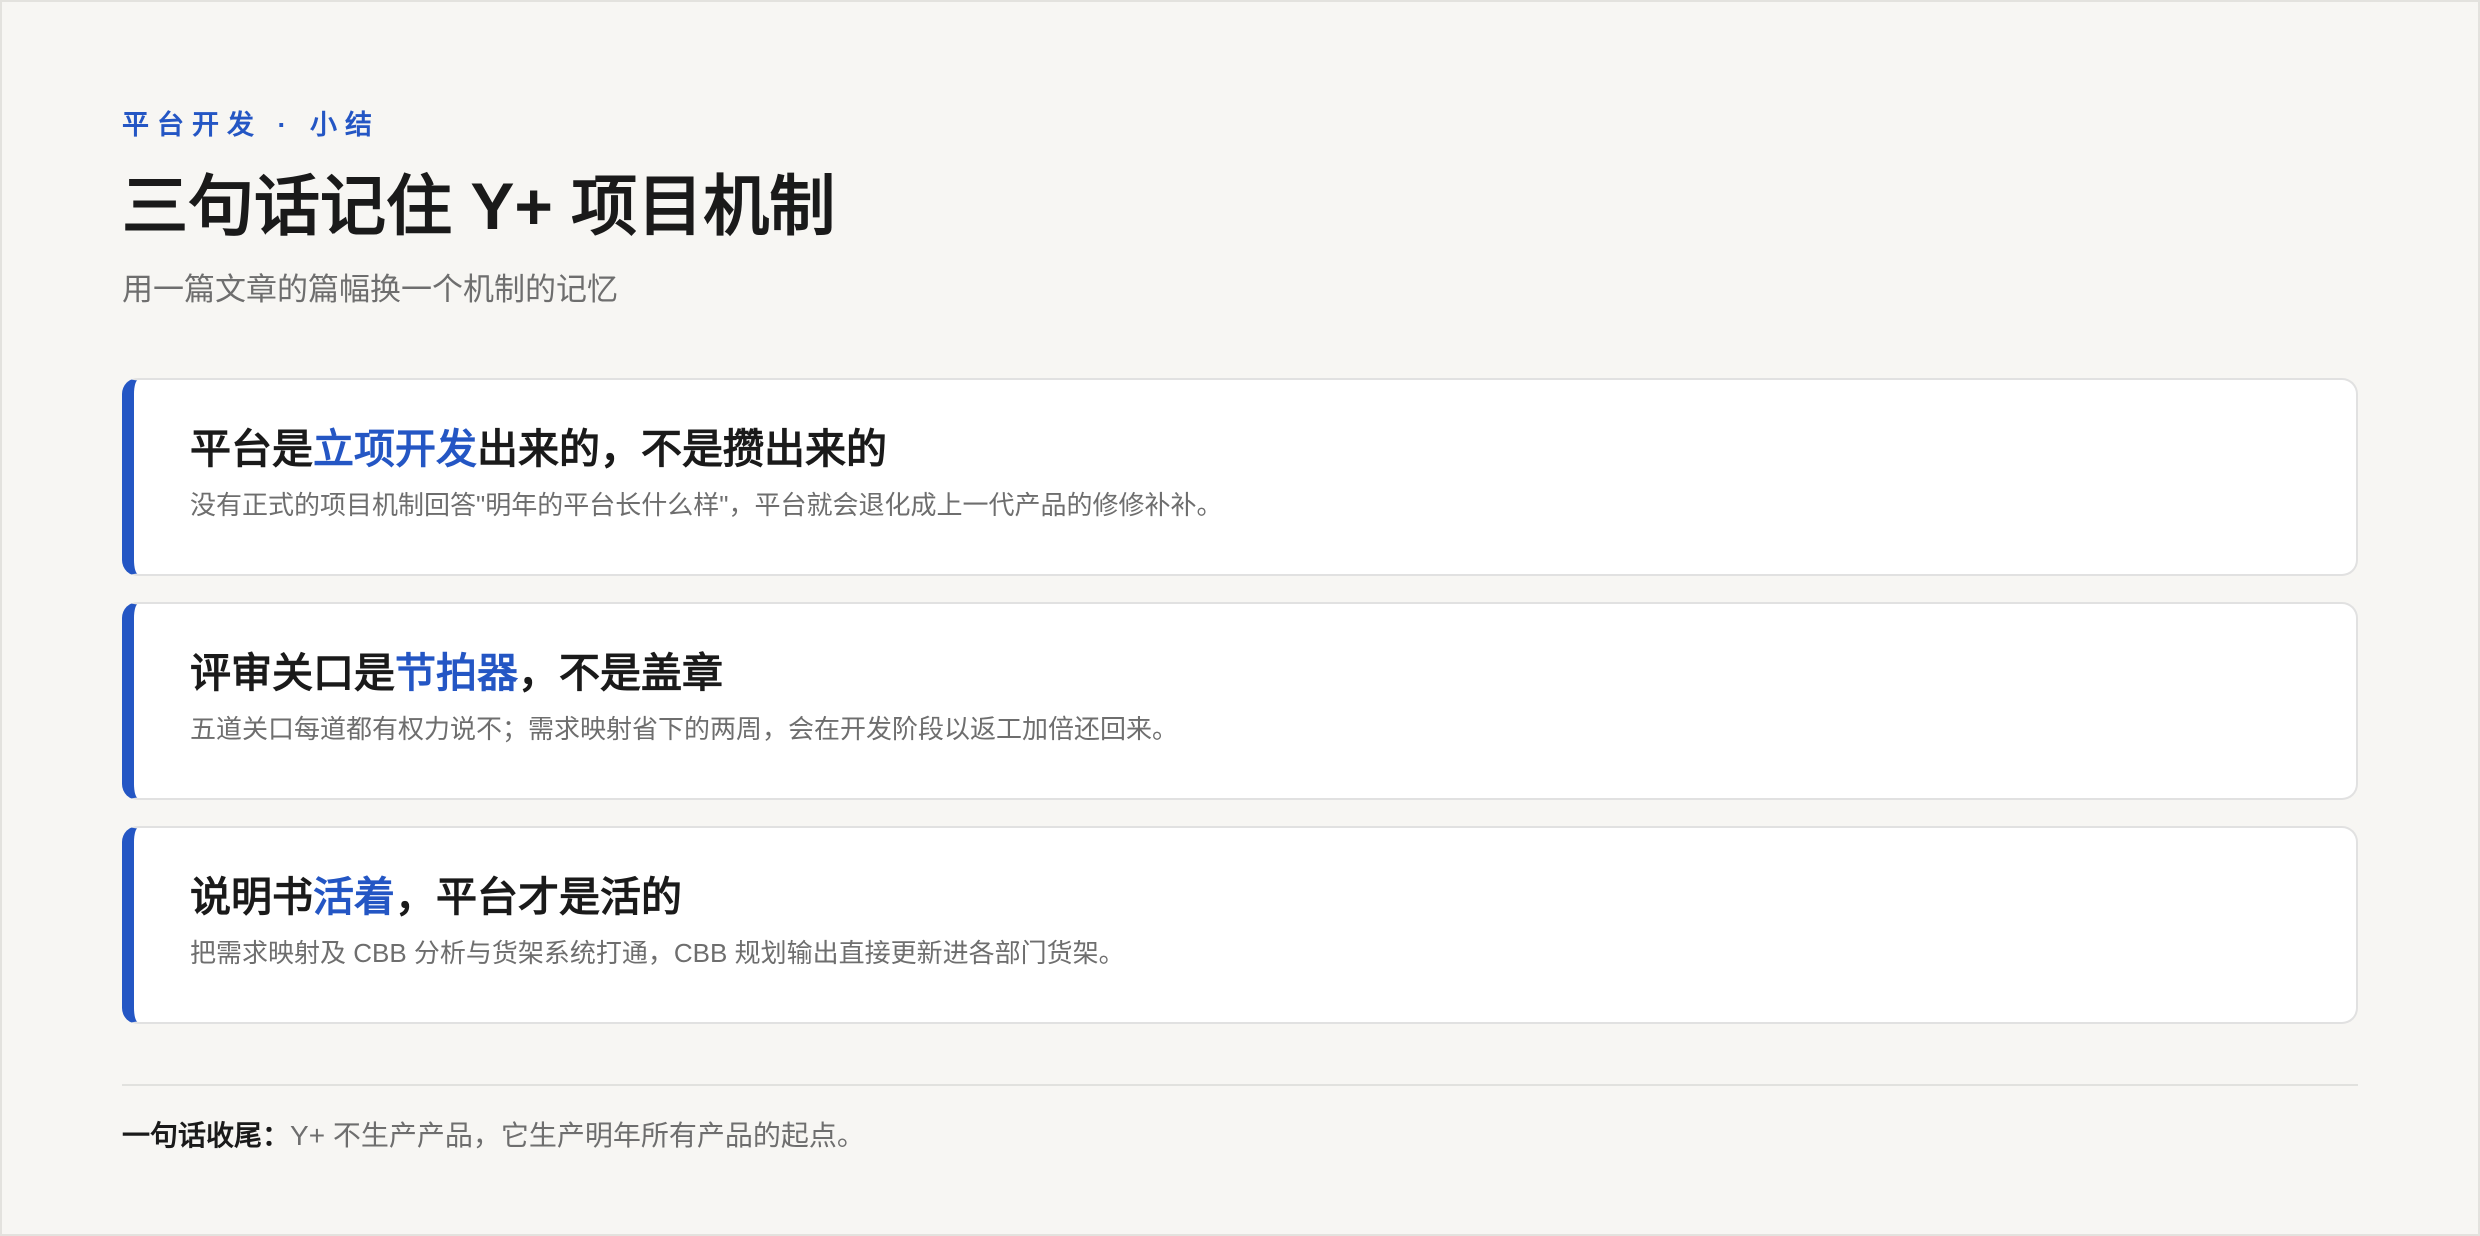  I want to click on card-heading-prefix: 评审关口是, so click(292, 673).